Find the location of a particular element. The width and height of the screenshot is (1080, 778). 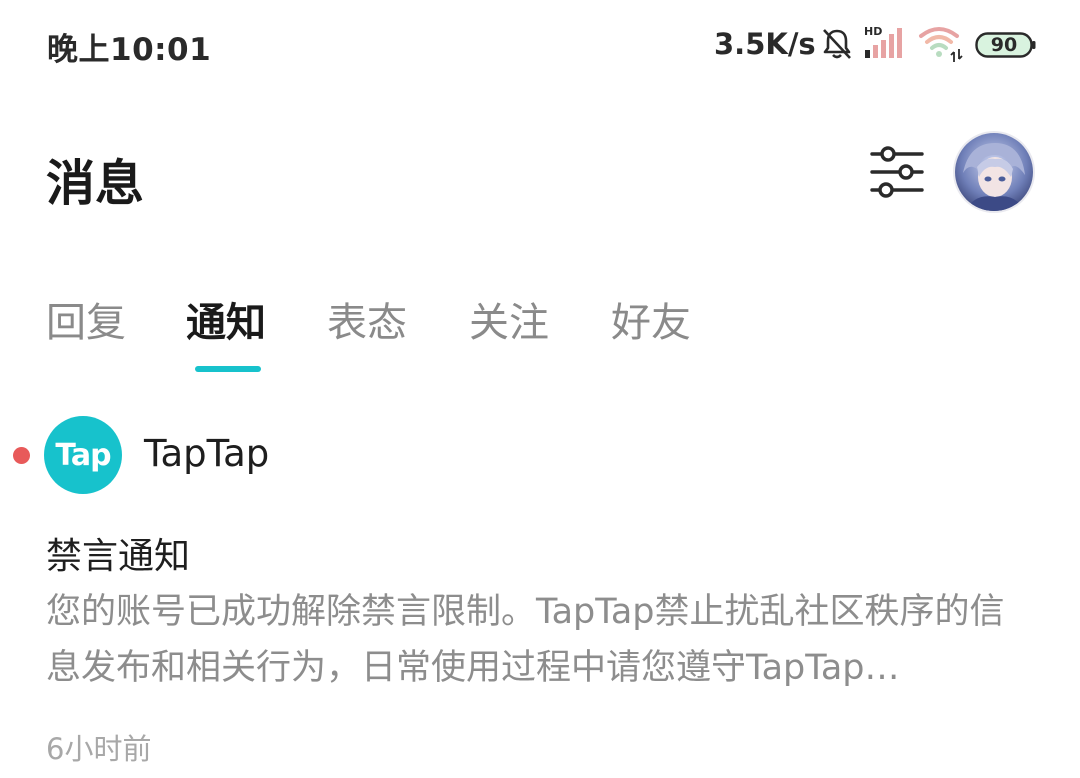

hd-label: HD is located at coordinates (873, 31).